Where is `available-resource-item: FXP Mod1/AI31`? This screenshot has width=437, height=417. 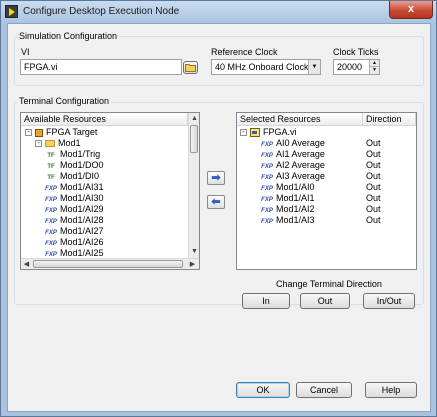 available-resource-item: FXP Mod1/AI31 is located at coordinates (74, 187).